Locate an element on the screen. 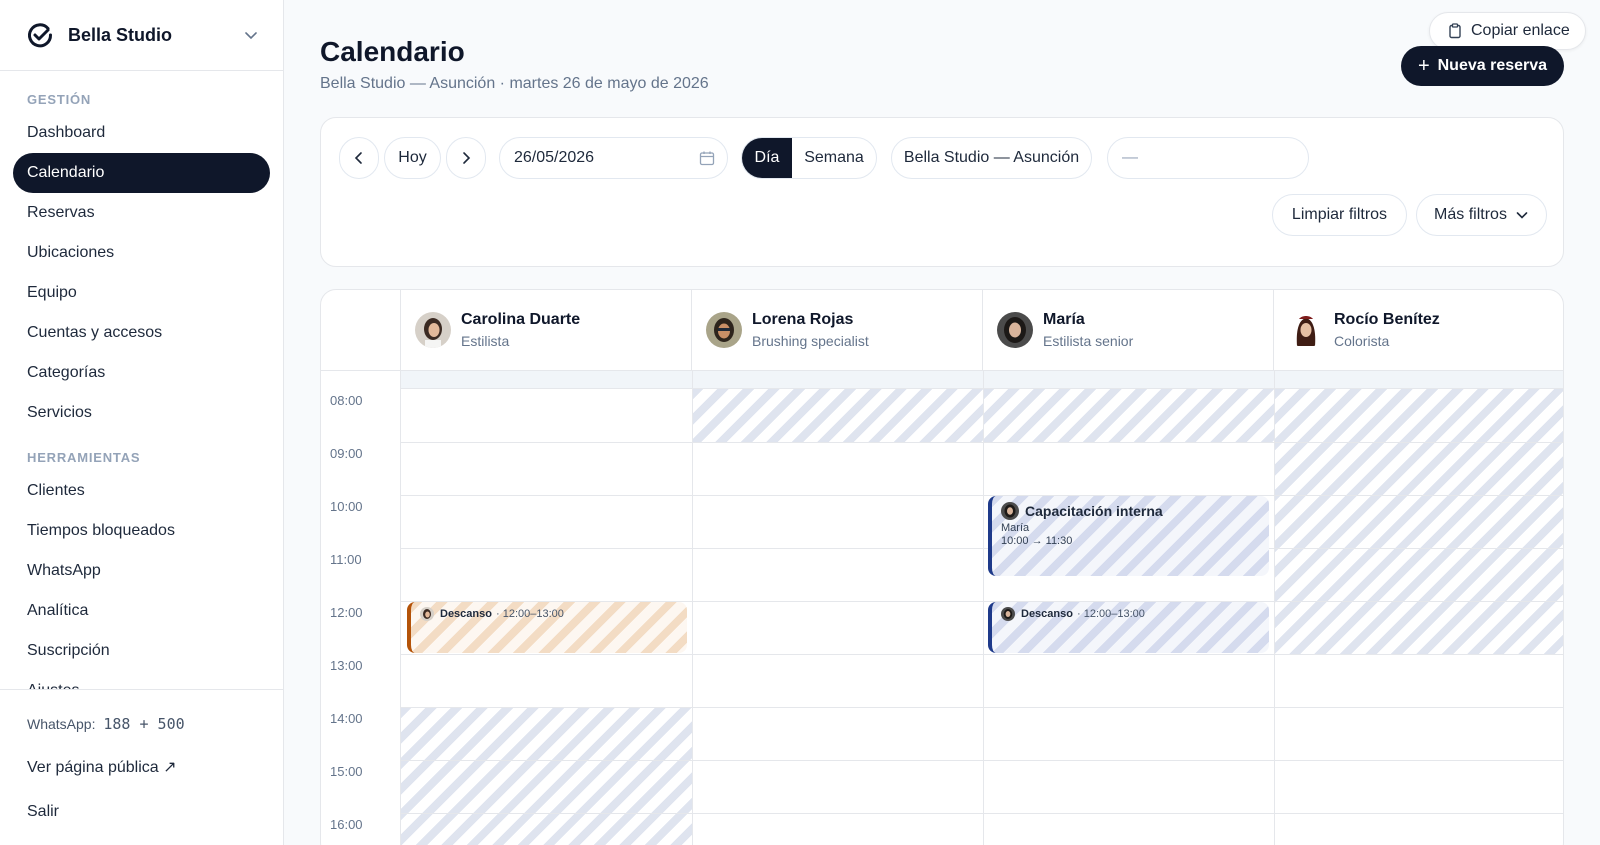 Image resolution: width=1600 pixels, height=845 pixels. prev-day-button is located at coordinates (359, 158).